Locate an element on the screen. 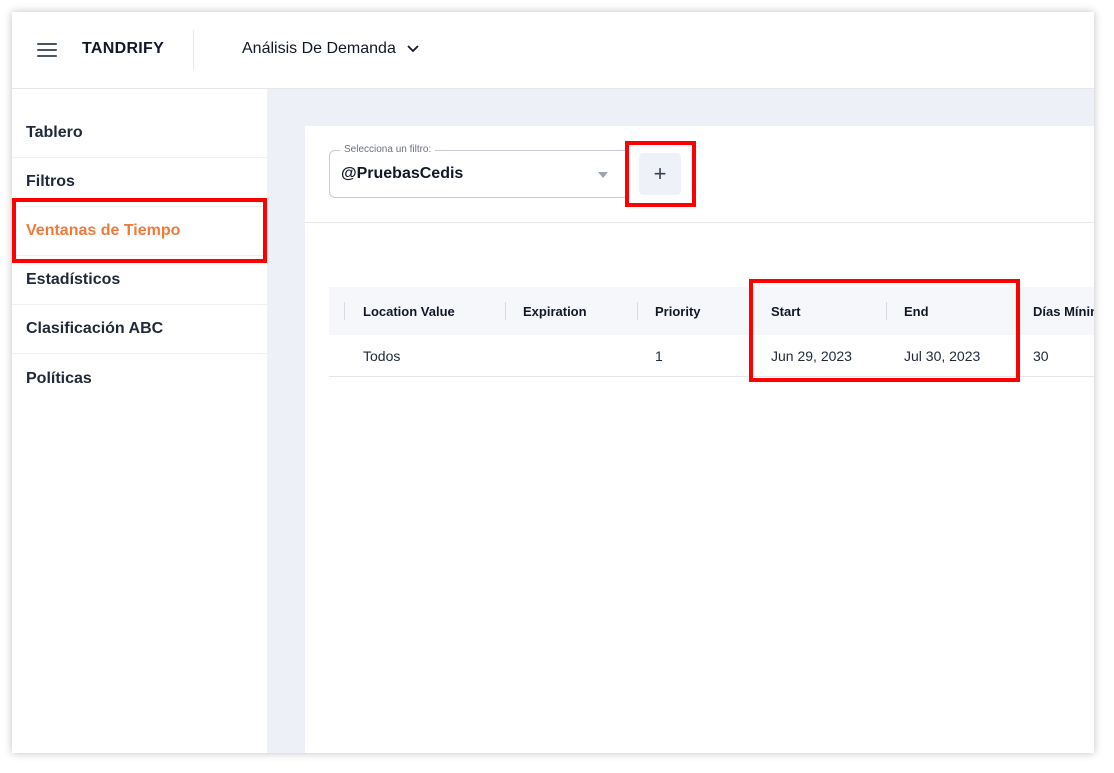 The width and height of the screenshot is (1114, 773). cell-start: Jun 29, 2023 is located at coordinates (811, 356).